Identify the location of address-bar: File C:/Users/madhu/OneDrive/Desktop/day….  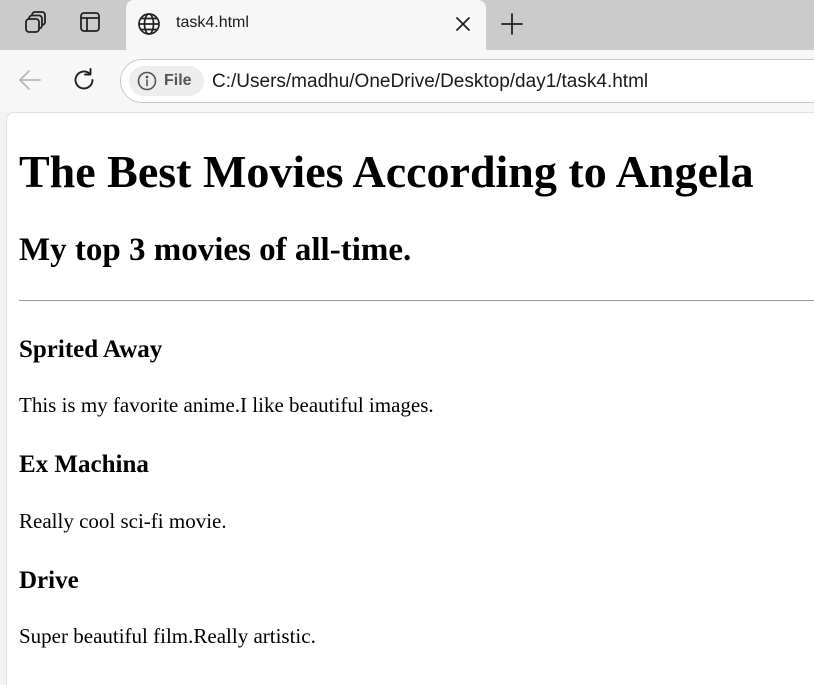
(467, 81).